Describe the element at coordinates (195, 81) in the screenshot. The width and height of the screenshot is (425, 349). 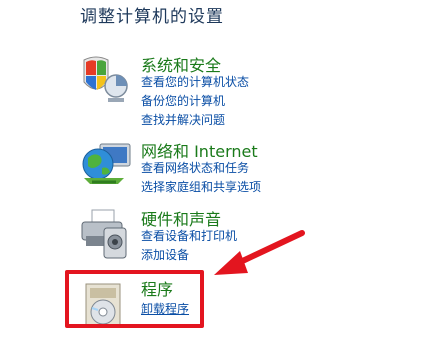
I see `link-view-computer-status: 查看您的计算机状态` at that location.